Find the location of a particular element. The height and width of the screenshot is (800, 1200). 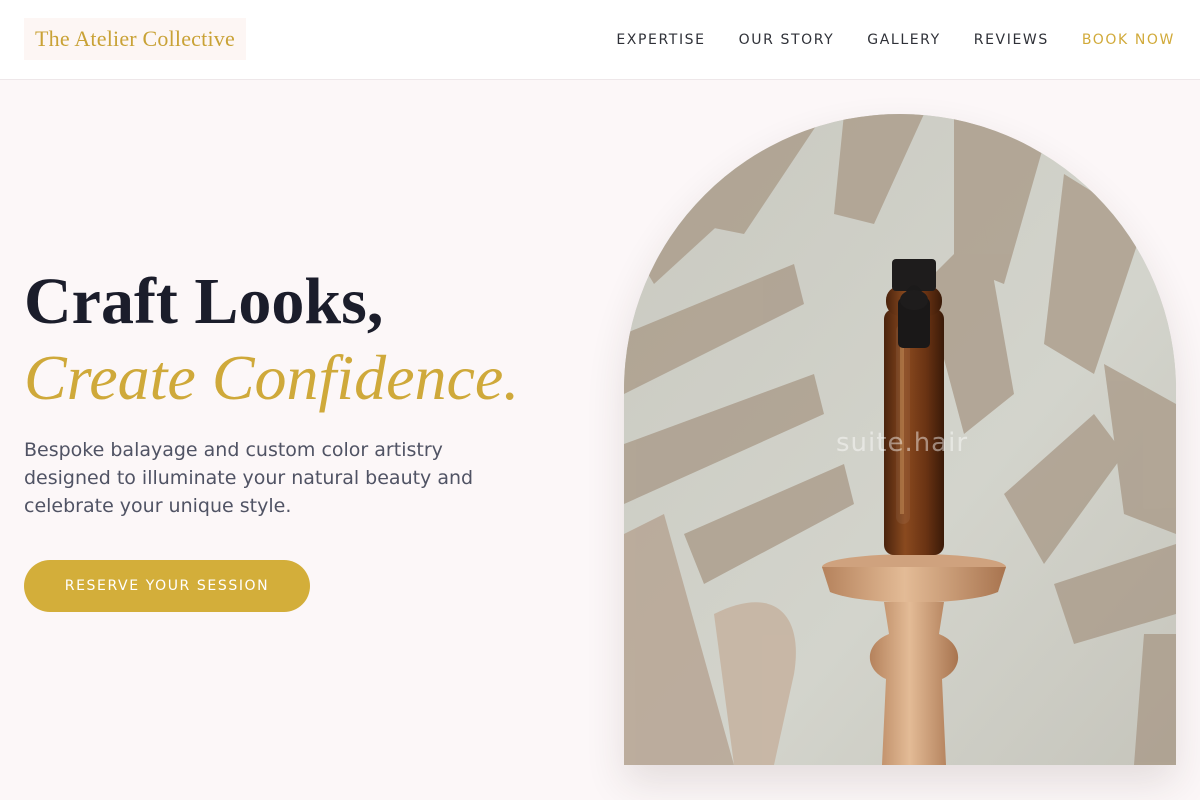

reserve-session-button: RESERVE YOUR SESSION is located at coordinates (167, 586).